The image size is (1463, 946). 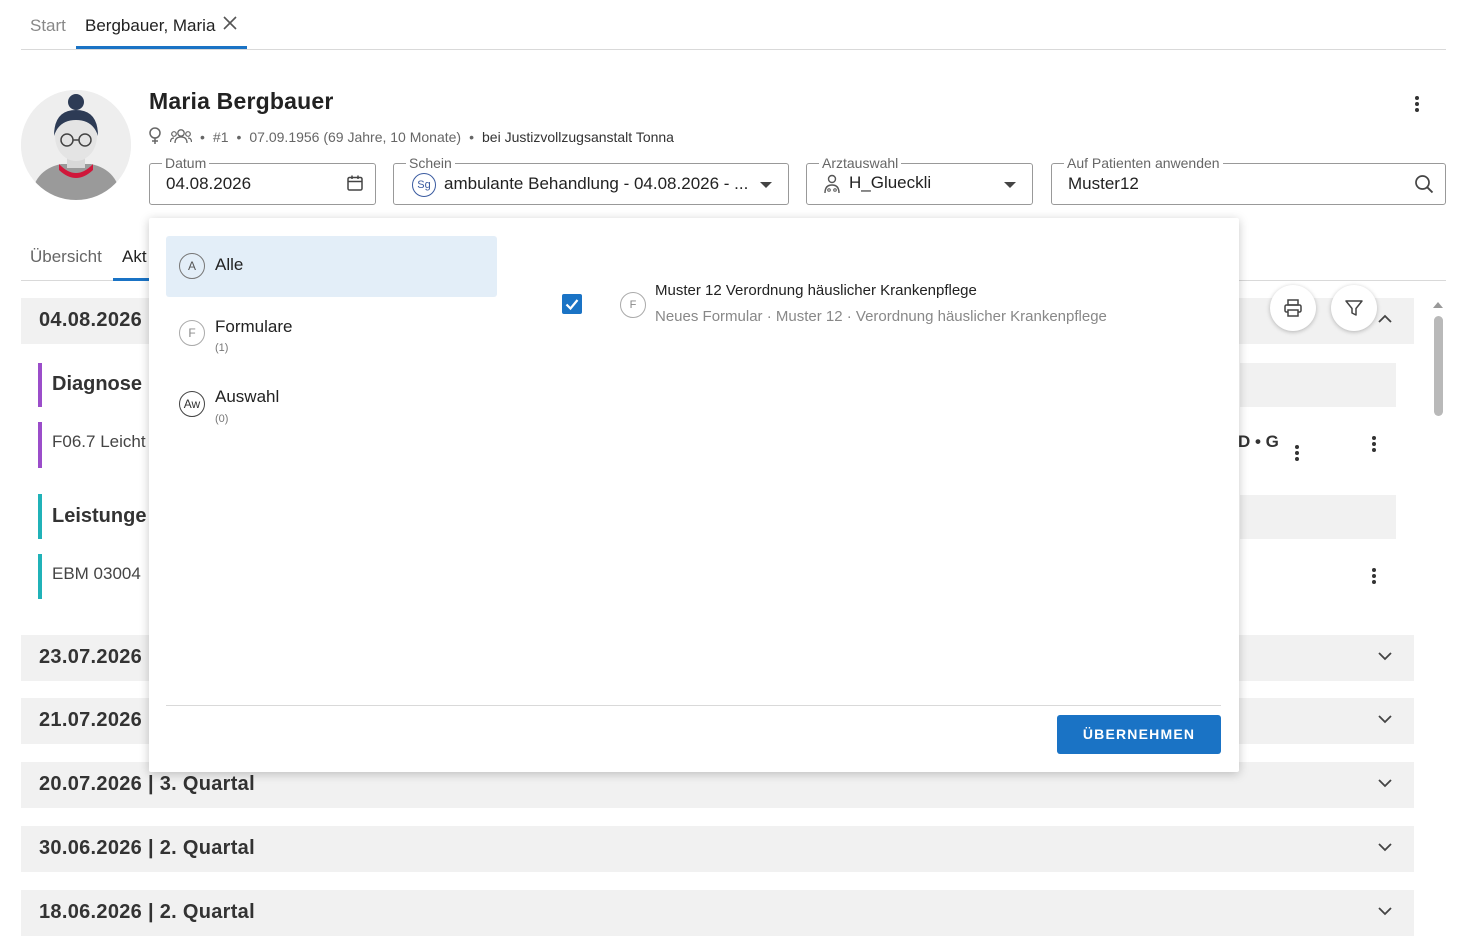 I want to click on checkmark-icon, so click(x=572, y=305).